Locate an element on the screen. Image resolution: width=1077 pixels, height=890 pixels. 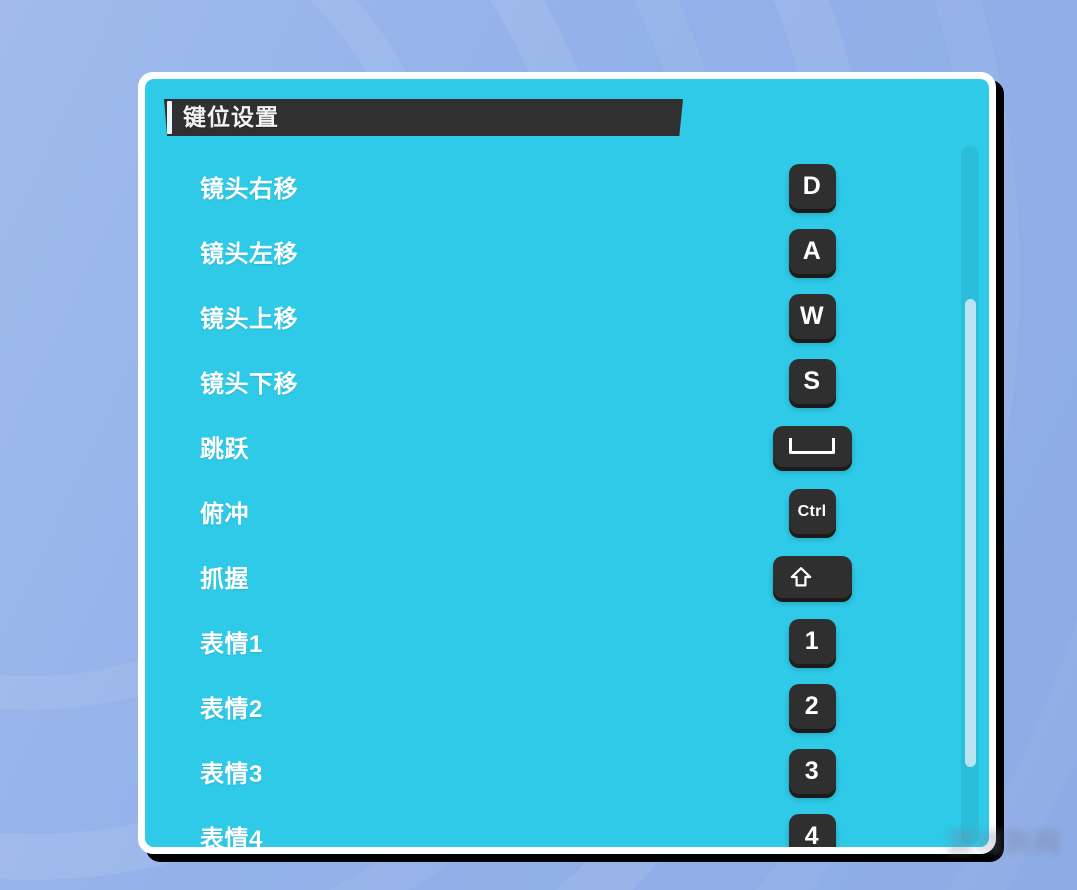
keybind-action-label: 镜头下移 is located at coordinates (249, 384).